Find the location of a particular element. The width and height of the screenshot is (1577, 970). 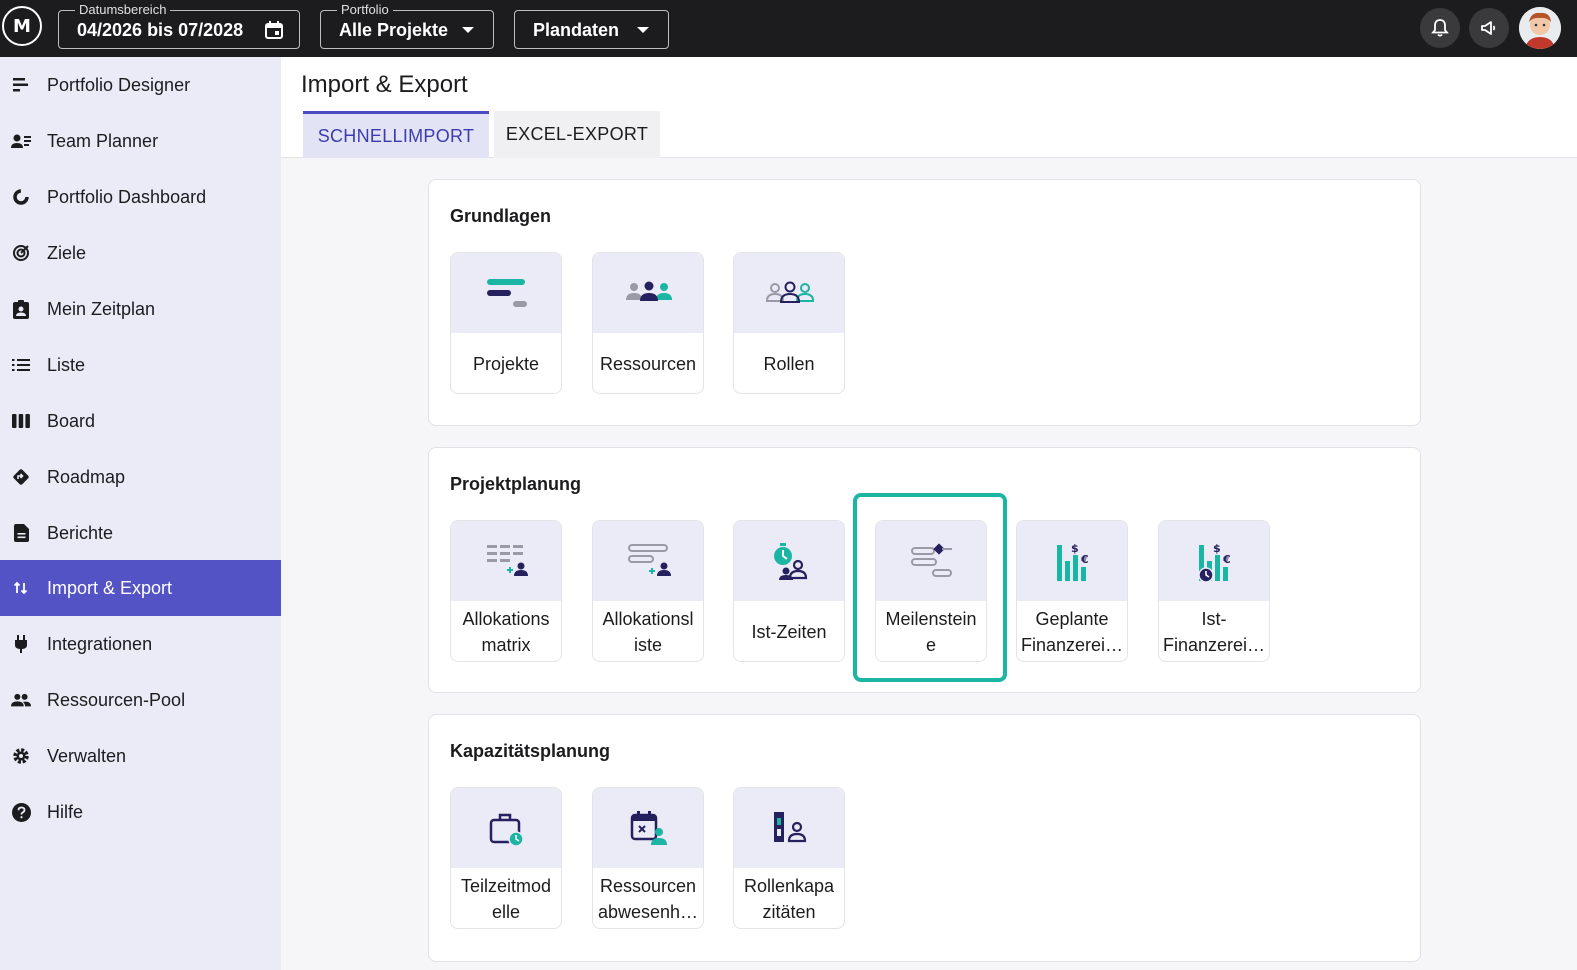

dashboard-icon is located at coordinates (21, 197).